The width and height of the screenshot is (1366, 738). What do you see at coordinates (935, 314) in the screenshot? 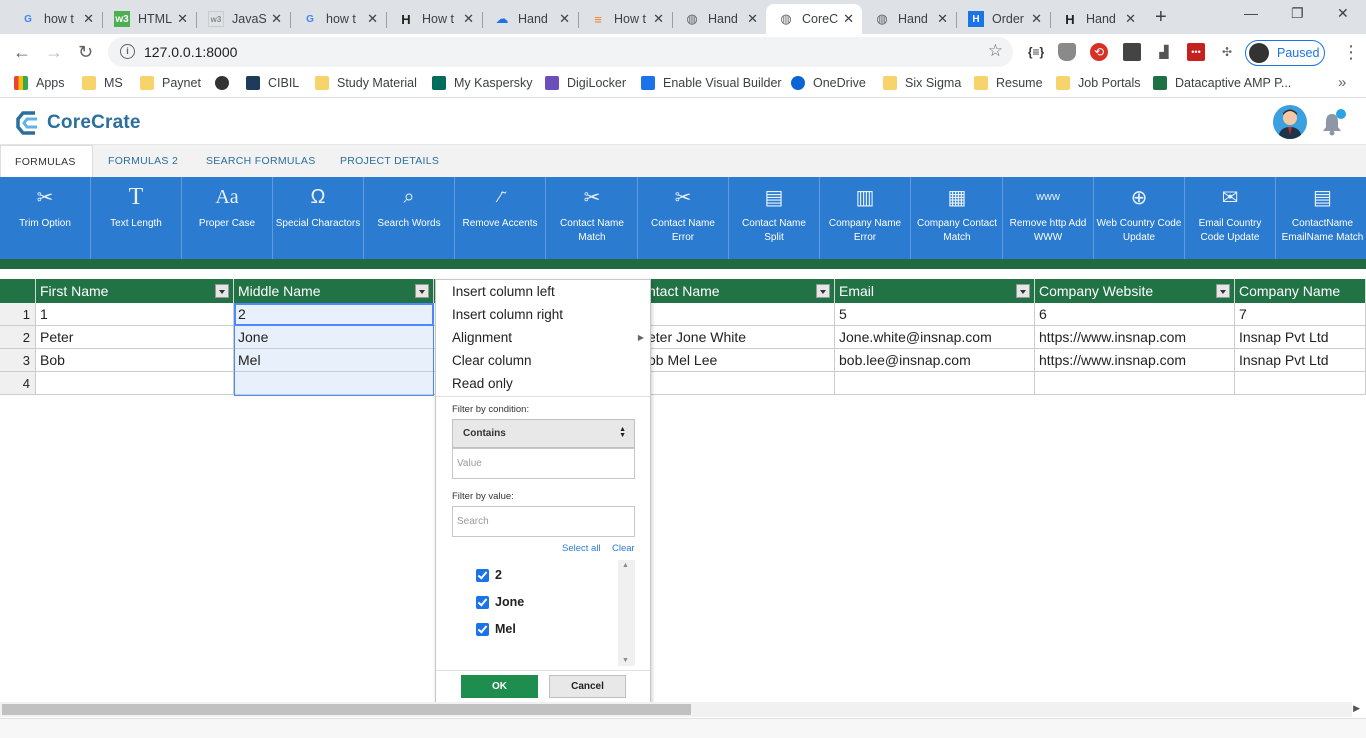
I see `table-cell: 5` at bounding box center [935, 314].